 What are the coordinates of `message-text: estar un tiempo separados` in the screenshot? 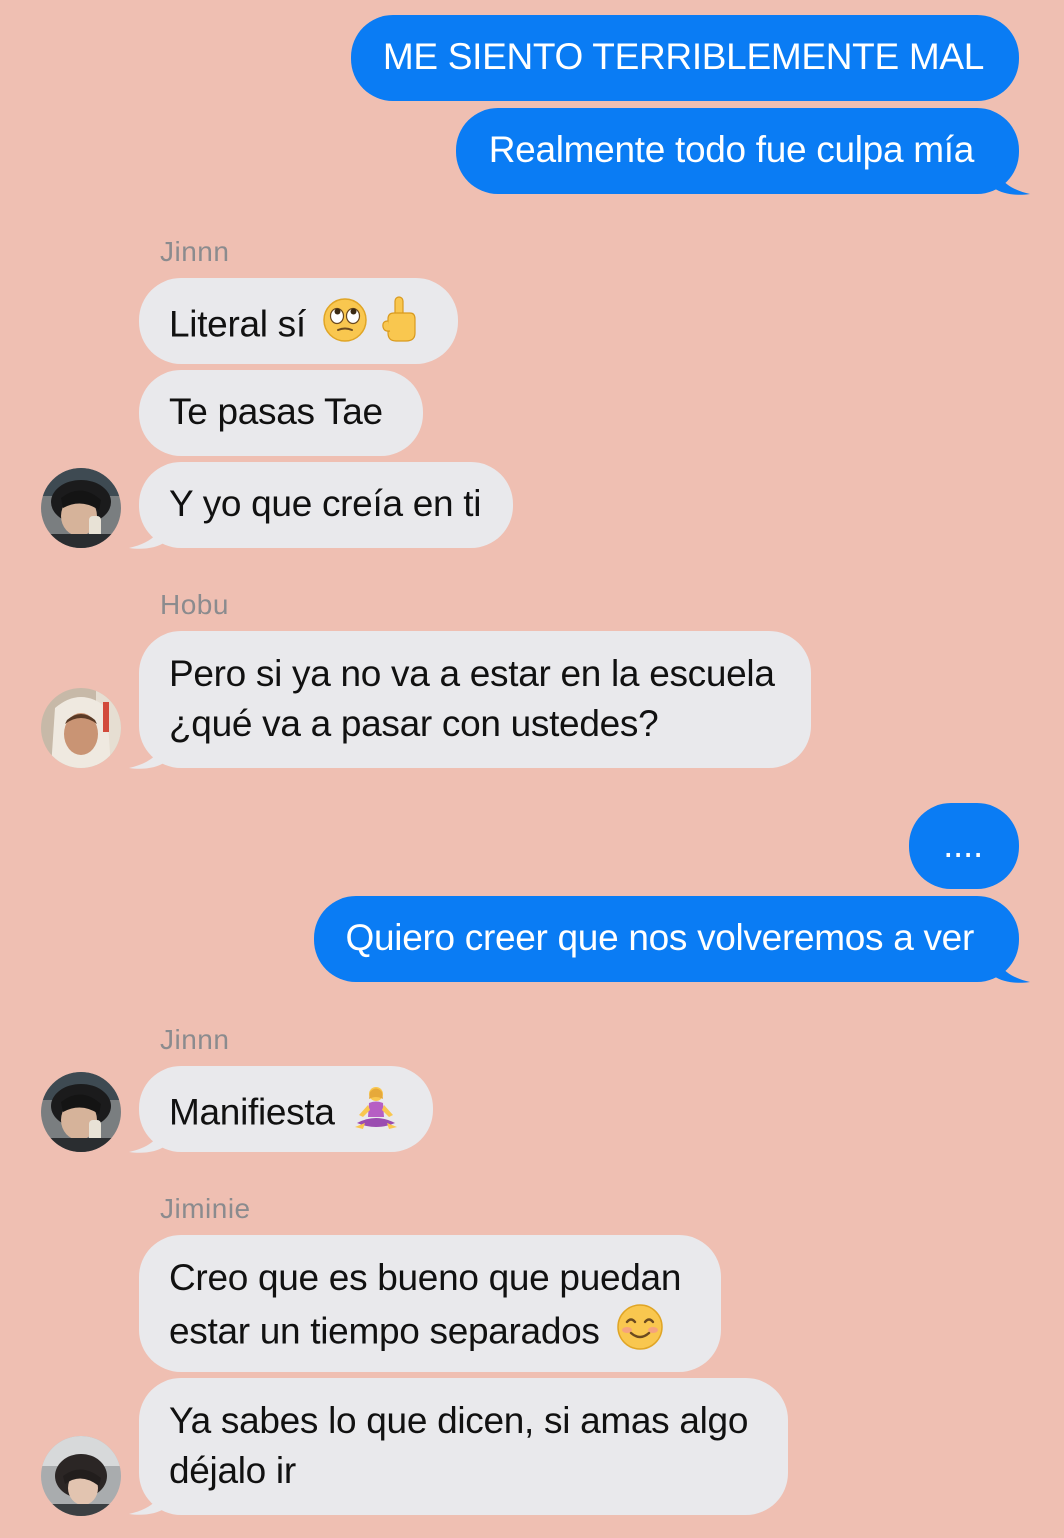 It's located at (384, 1331).